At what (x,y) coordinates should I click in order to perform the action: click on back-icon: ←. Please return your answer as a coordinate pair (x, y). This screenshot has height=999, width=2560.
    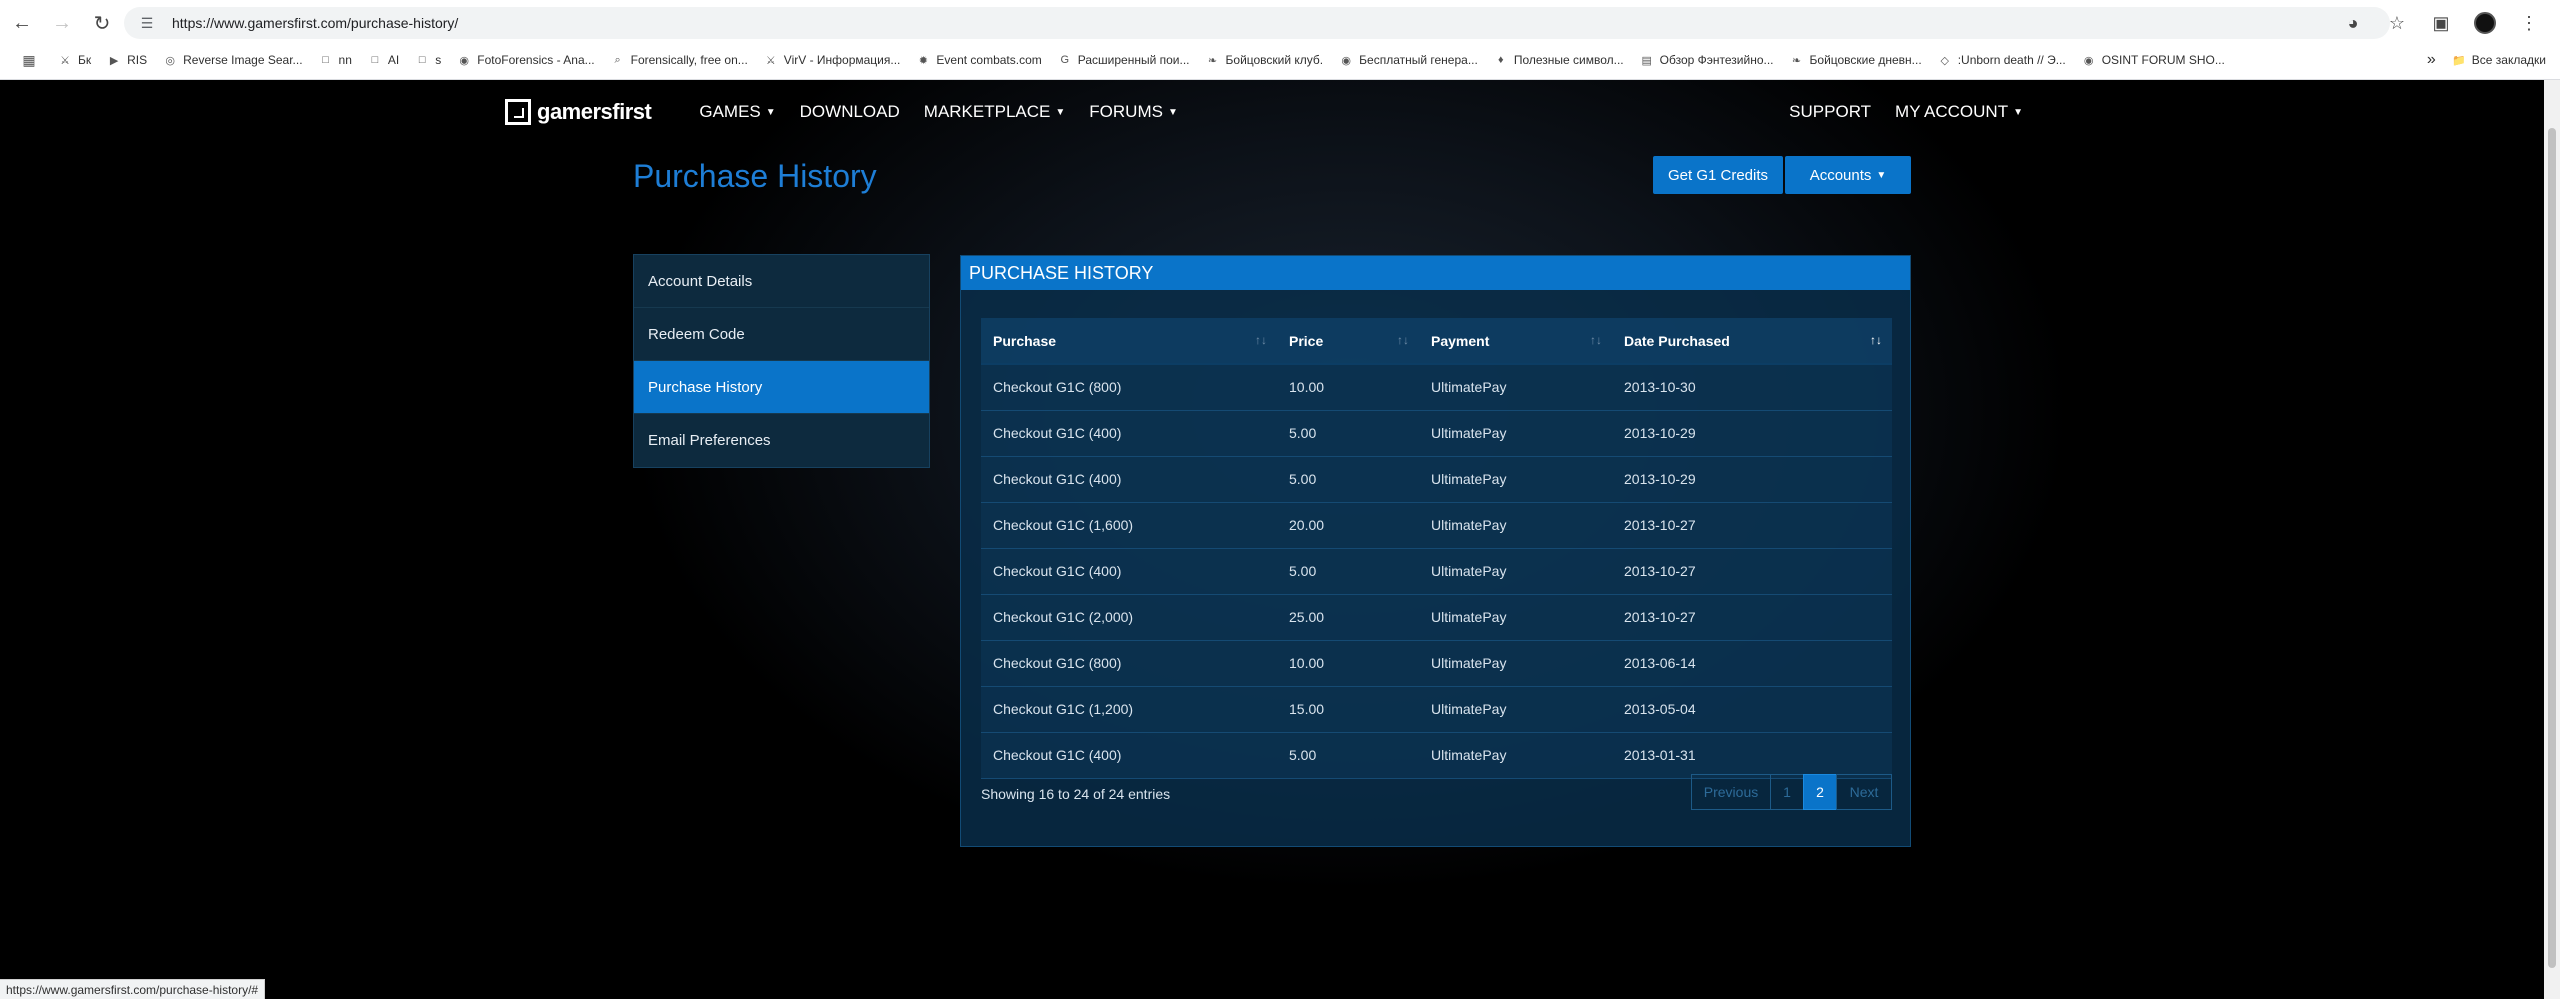
    Looking at the image, I should click on (22, 23).